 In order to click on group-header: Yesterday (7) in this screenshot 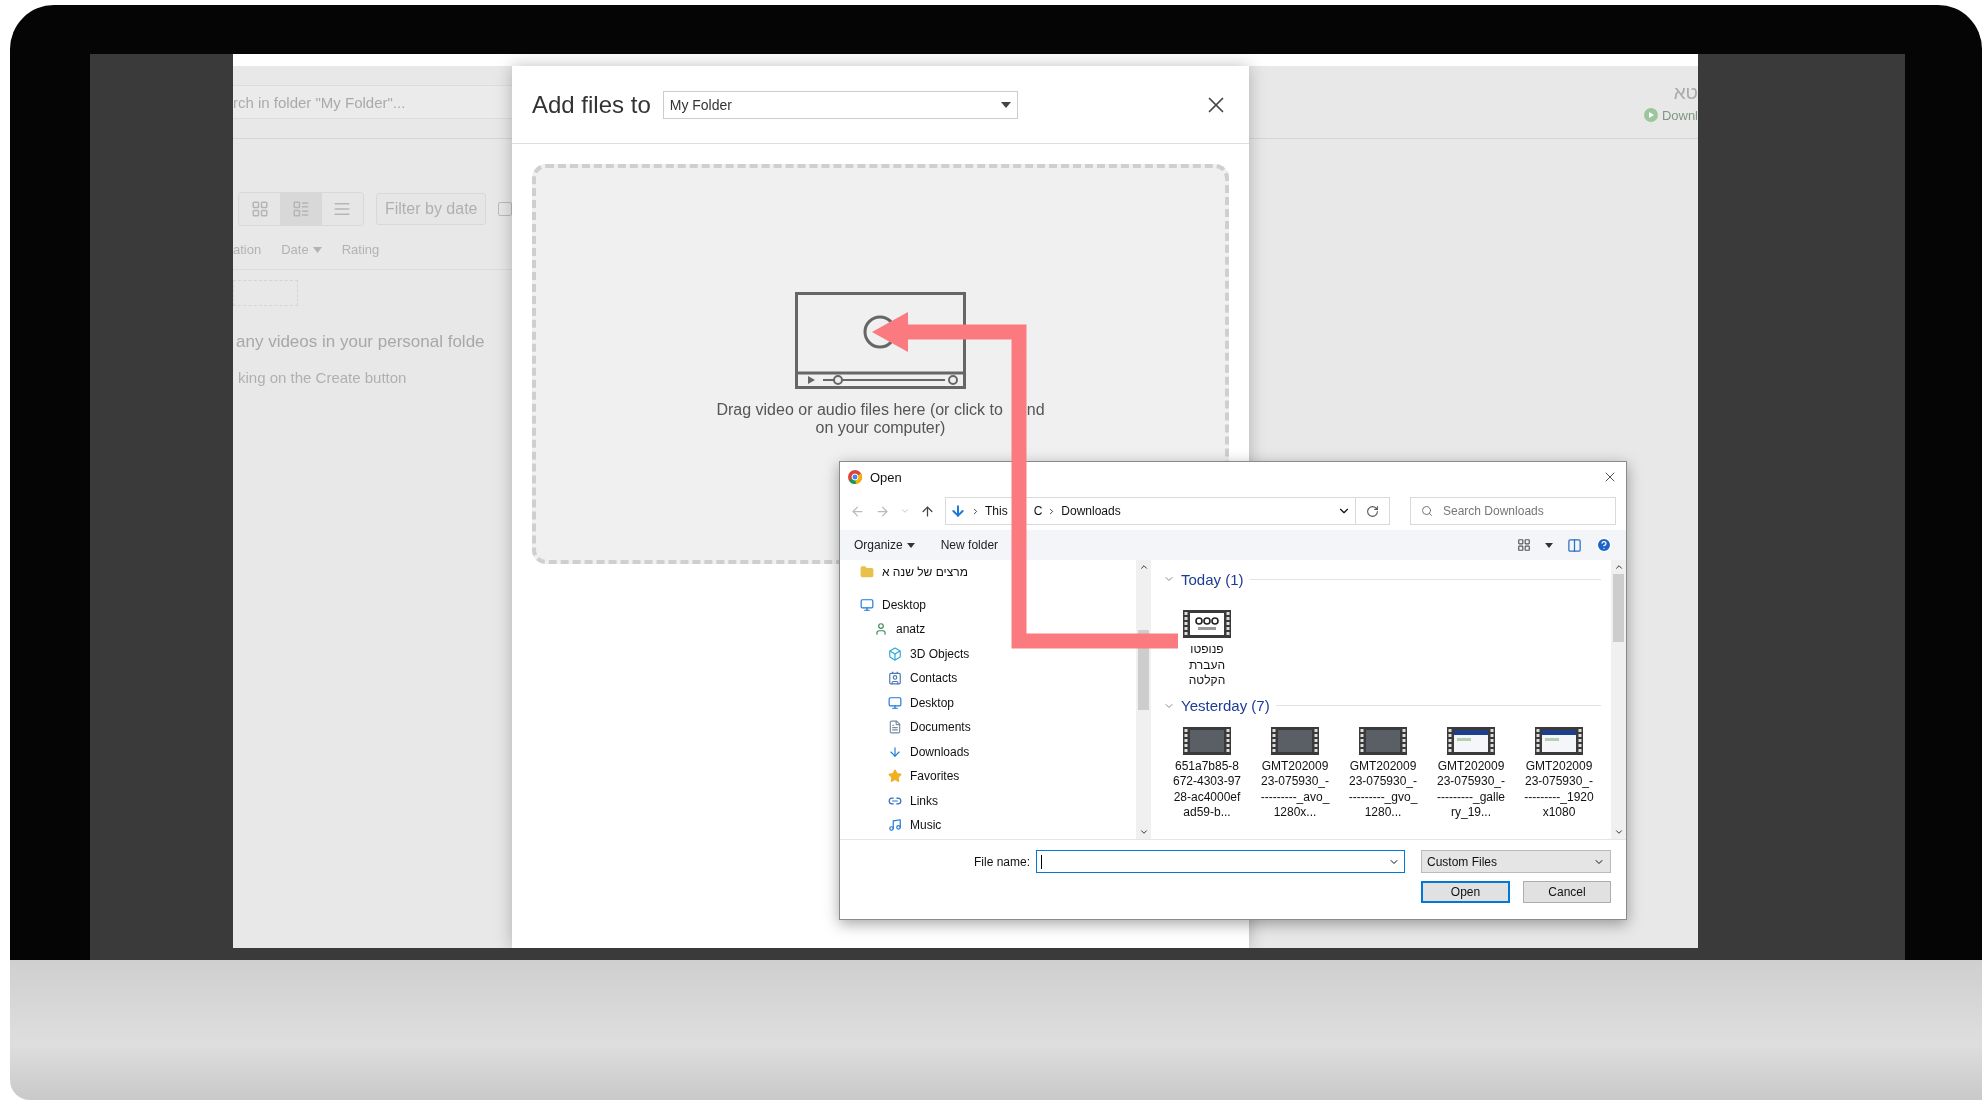, I will do `click(1225, 705)`.